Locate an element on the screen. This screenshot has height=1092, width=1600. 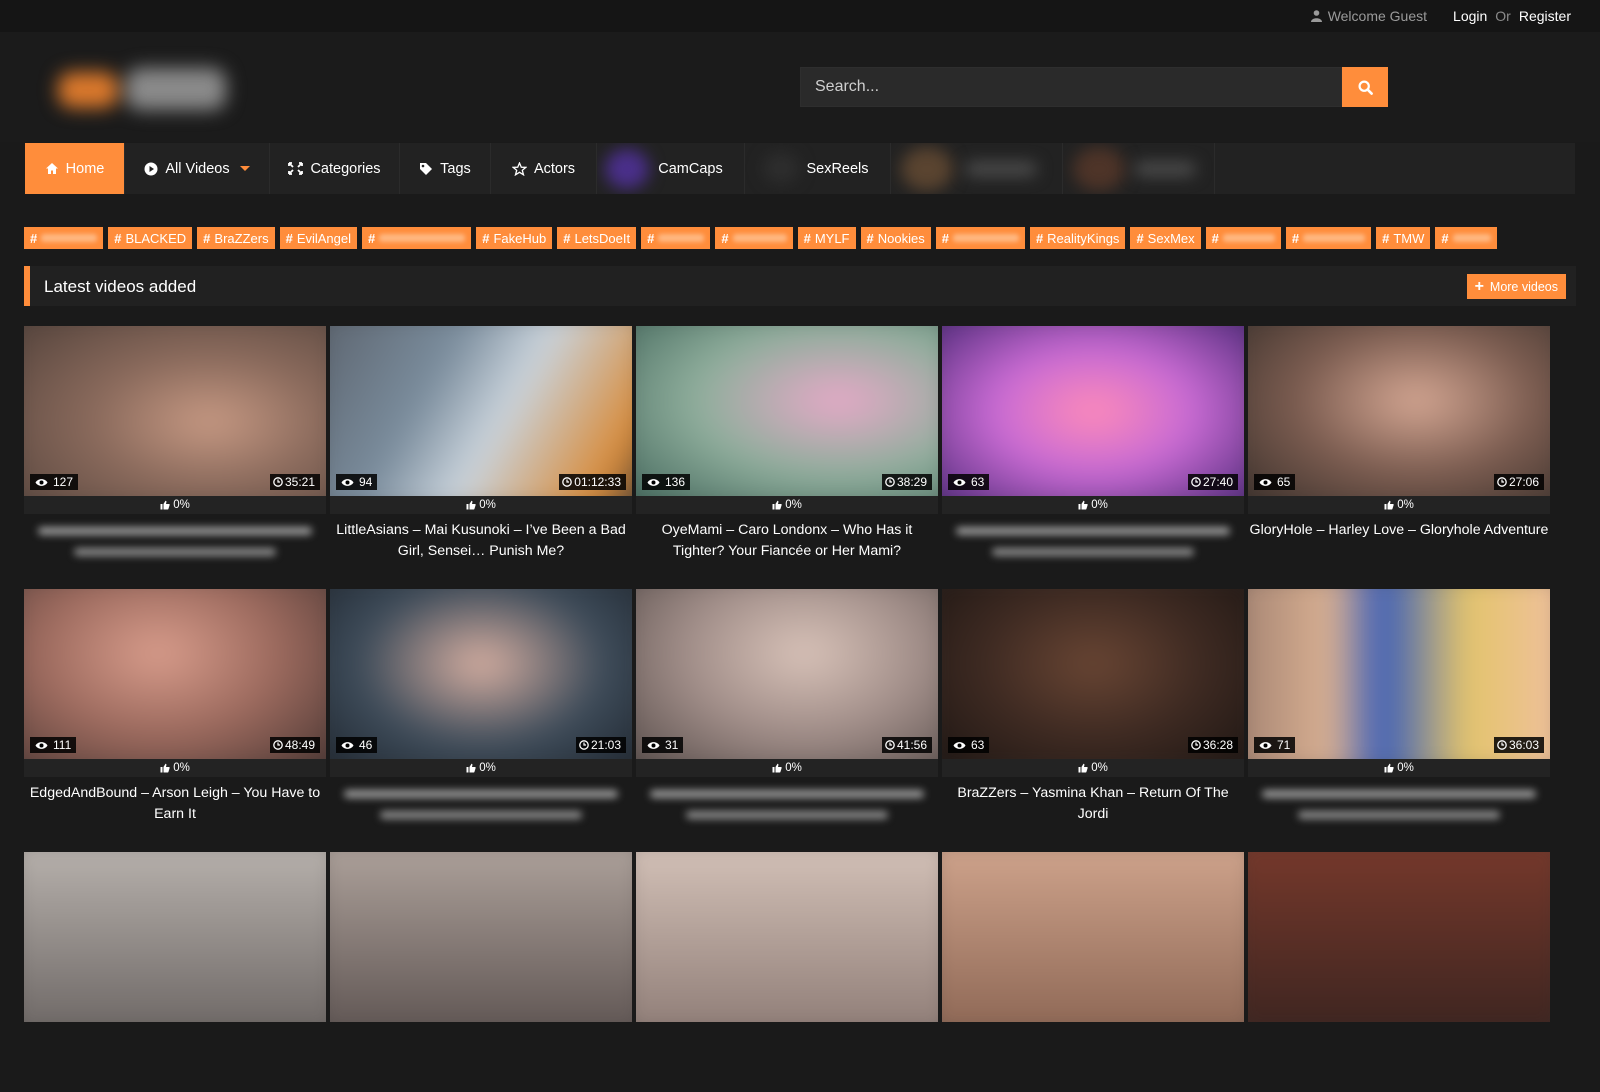
login-link: Login is located at coordinates (1470, 16).